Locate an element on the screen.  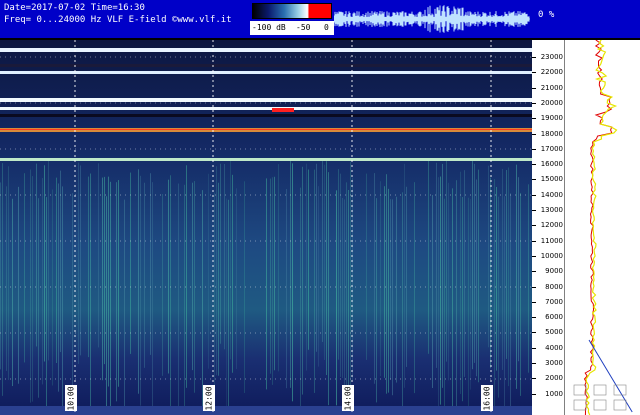
frequency-tick: 7000 is located at coordinates (548, 302).